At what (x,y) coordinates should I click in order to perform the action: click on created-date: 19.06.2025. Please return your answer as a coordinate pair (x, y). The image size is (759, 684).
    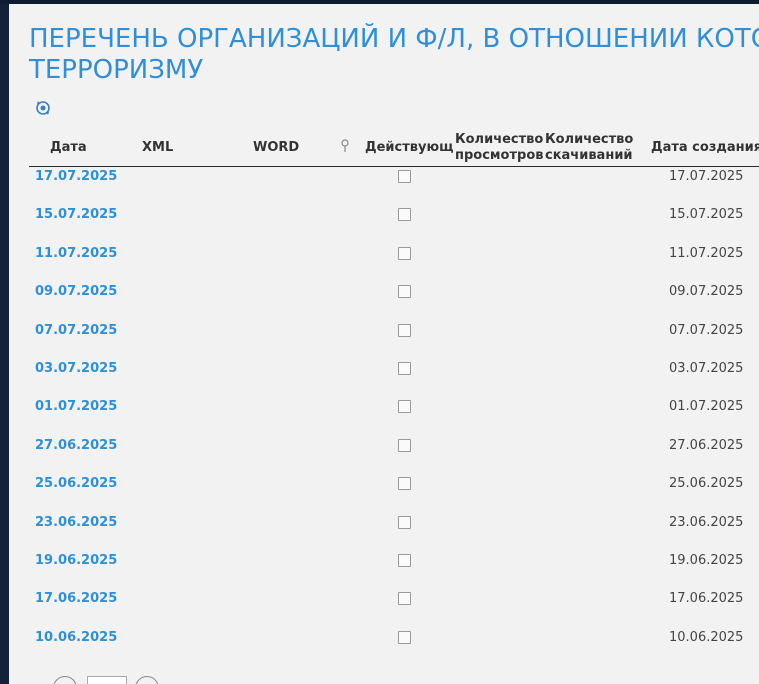
    Looking at the image, I should click on (706, 560).